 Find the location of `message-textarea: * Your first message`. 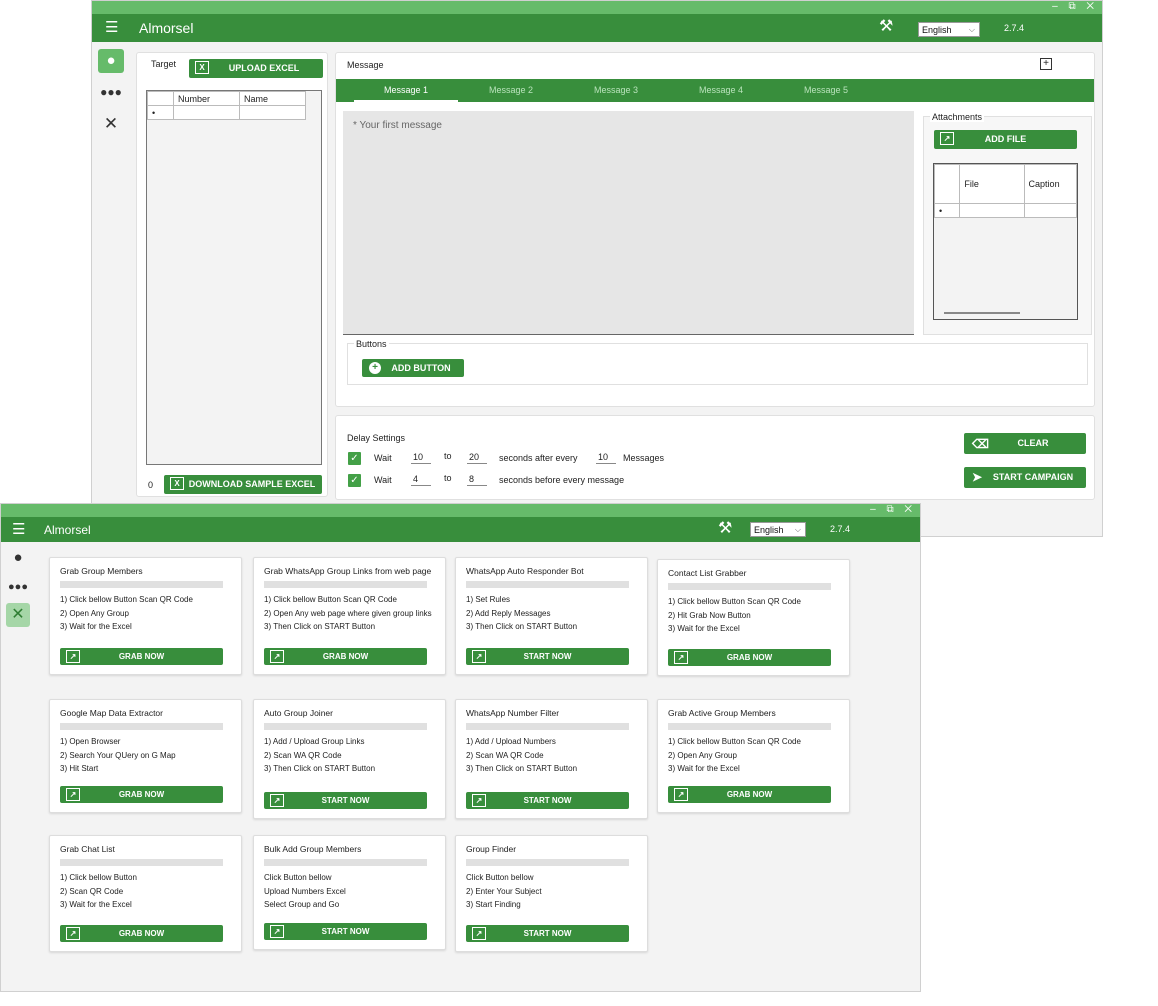

message-textarea: * Your first message is located at coordinates (628, 223).